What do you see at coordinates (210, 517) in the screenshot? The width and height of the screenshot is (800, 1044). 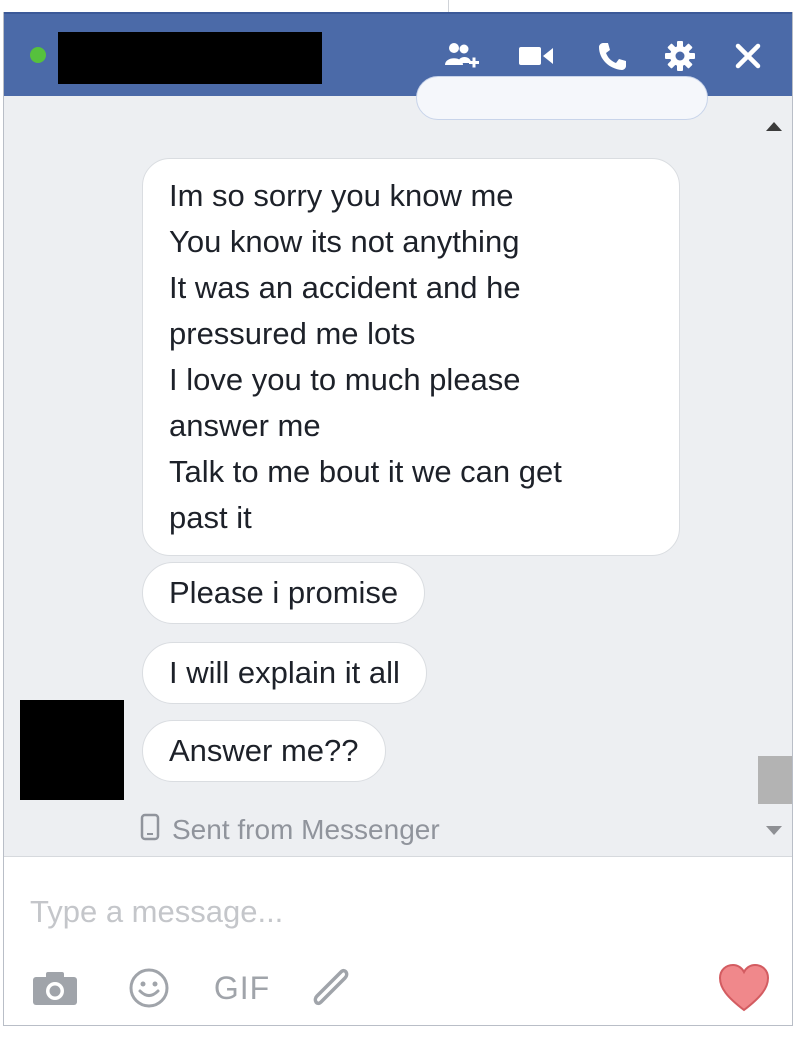 I see `message-line: past it` at bounding box center [210, 517].